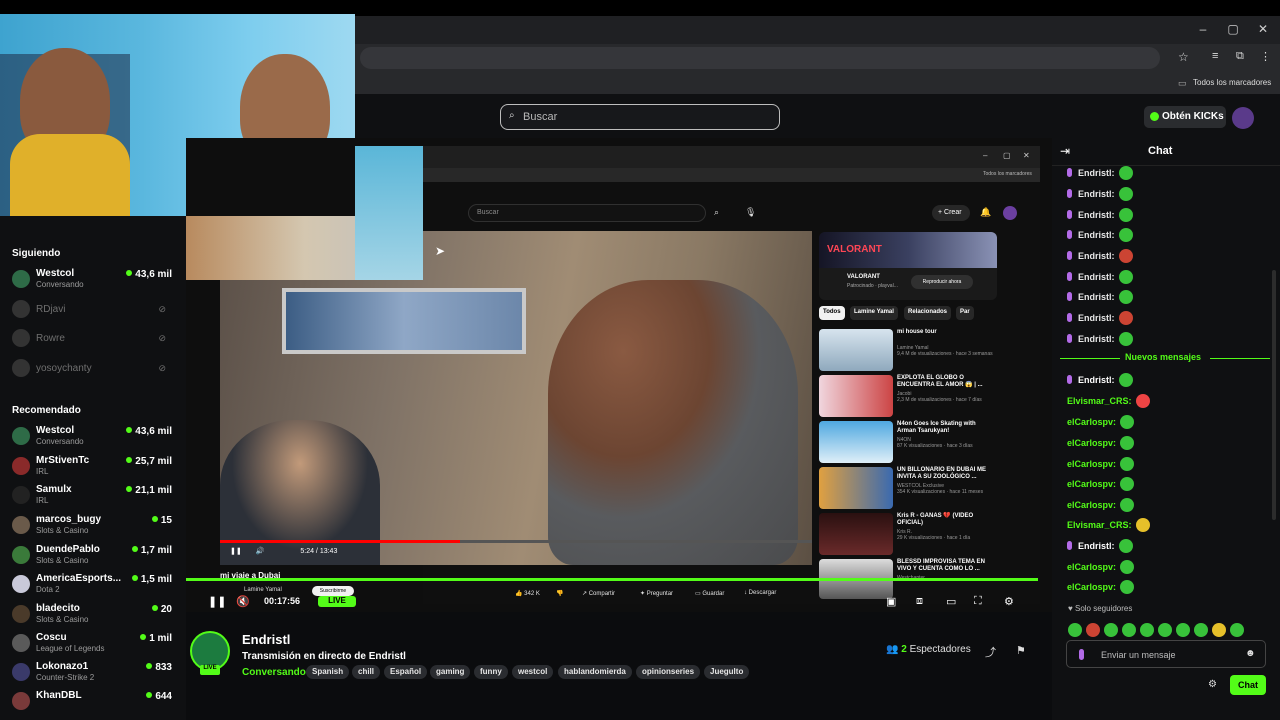 This screenshot has width=1280, height=720. What do you see at coordinates (95, 339) in the screenshot?
I see `following-item: Rowre ⊘` at bounding box center [95, 339].